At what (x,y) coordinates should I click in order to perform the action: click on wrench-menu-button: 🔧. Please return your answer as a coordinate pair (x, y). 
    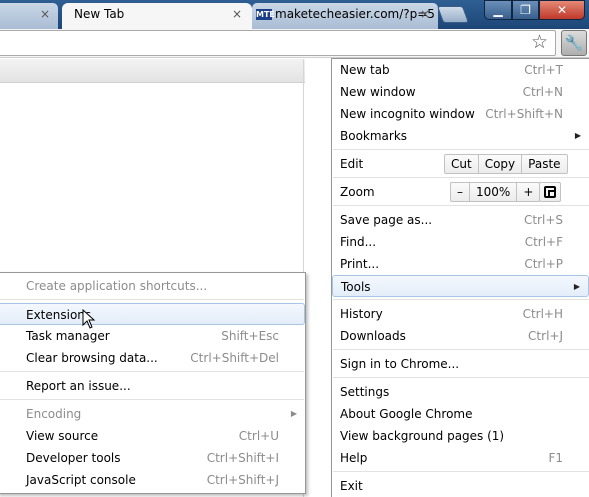
    Looking at the image, I should click on (574, 43).